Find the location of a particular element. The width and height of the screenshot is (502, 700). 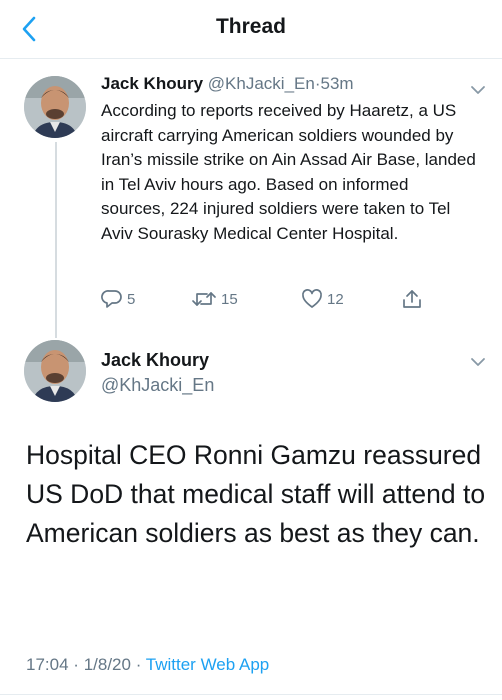

divider is located at coordinates (251, 694).